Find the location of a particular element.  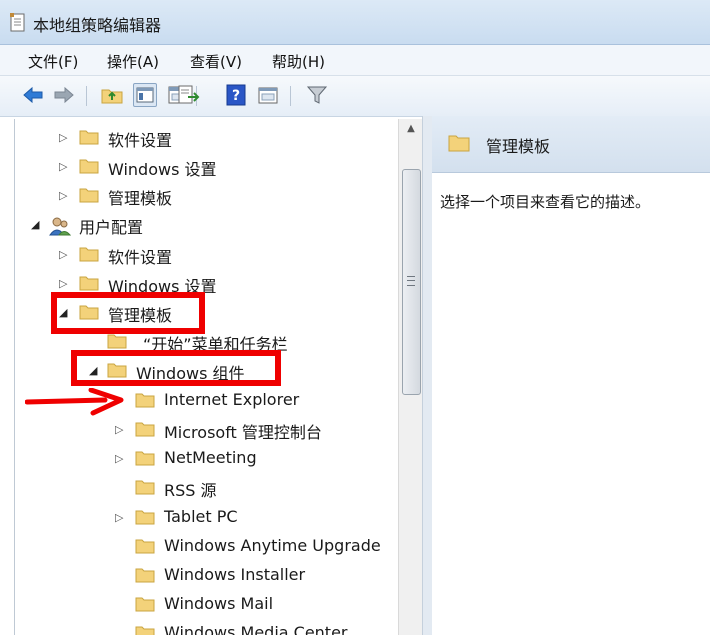

tree-item: Windows Media Center is located at coordinates (205, 628).